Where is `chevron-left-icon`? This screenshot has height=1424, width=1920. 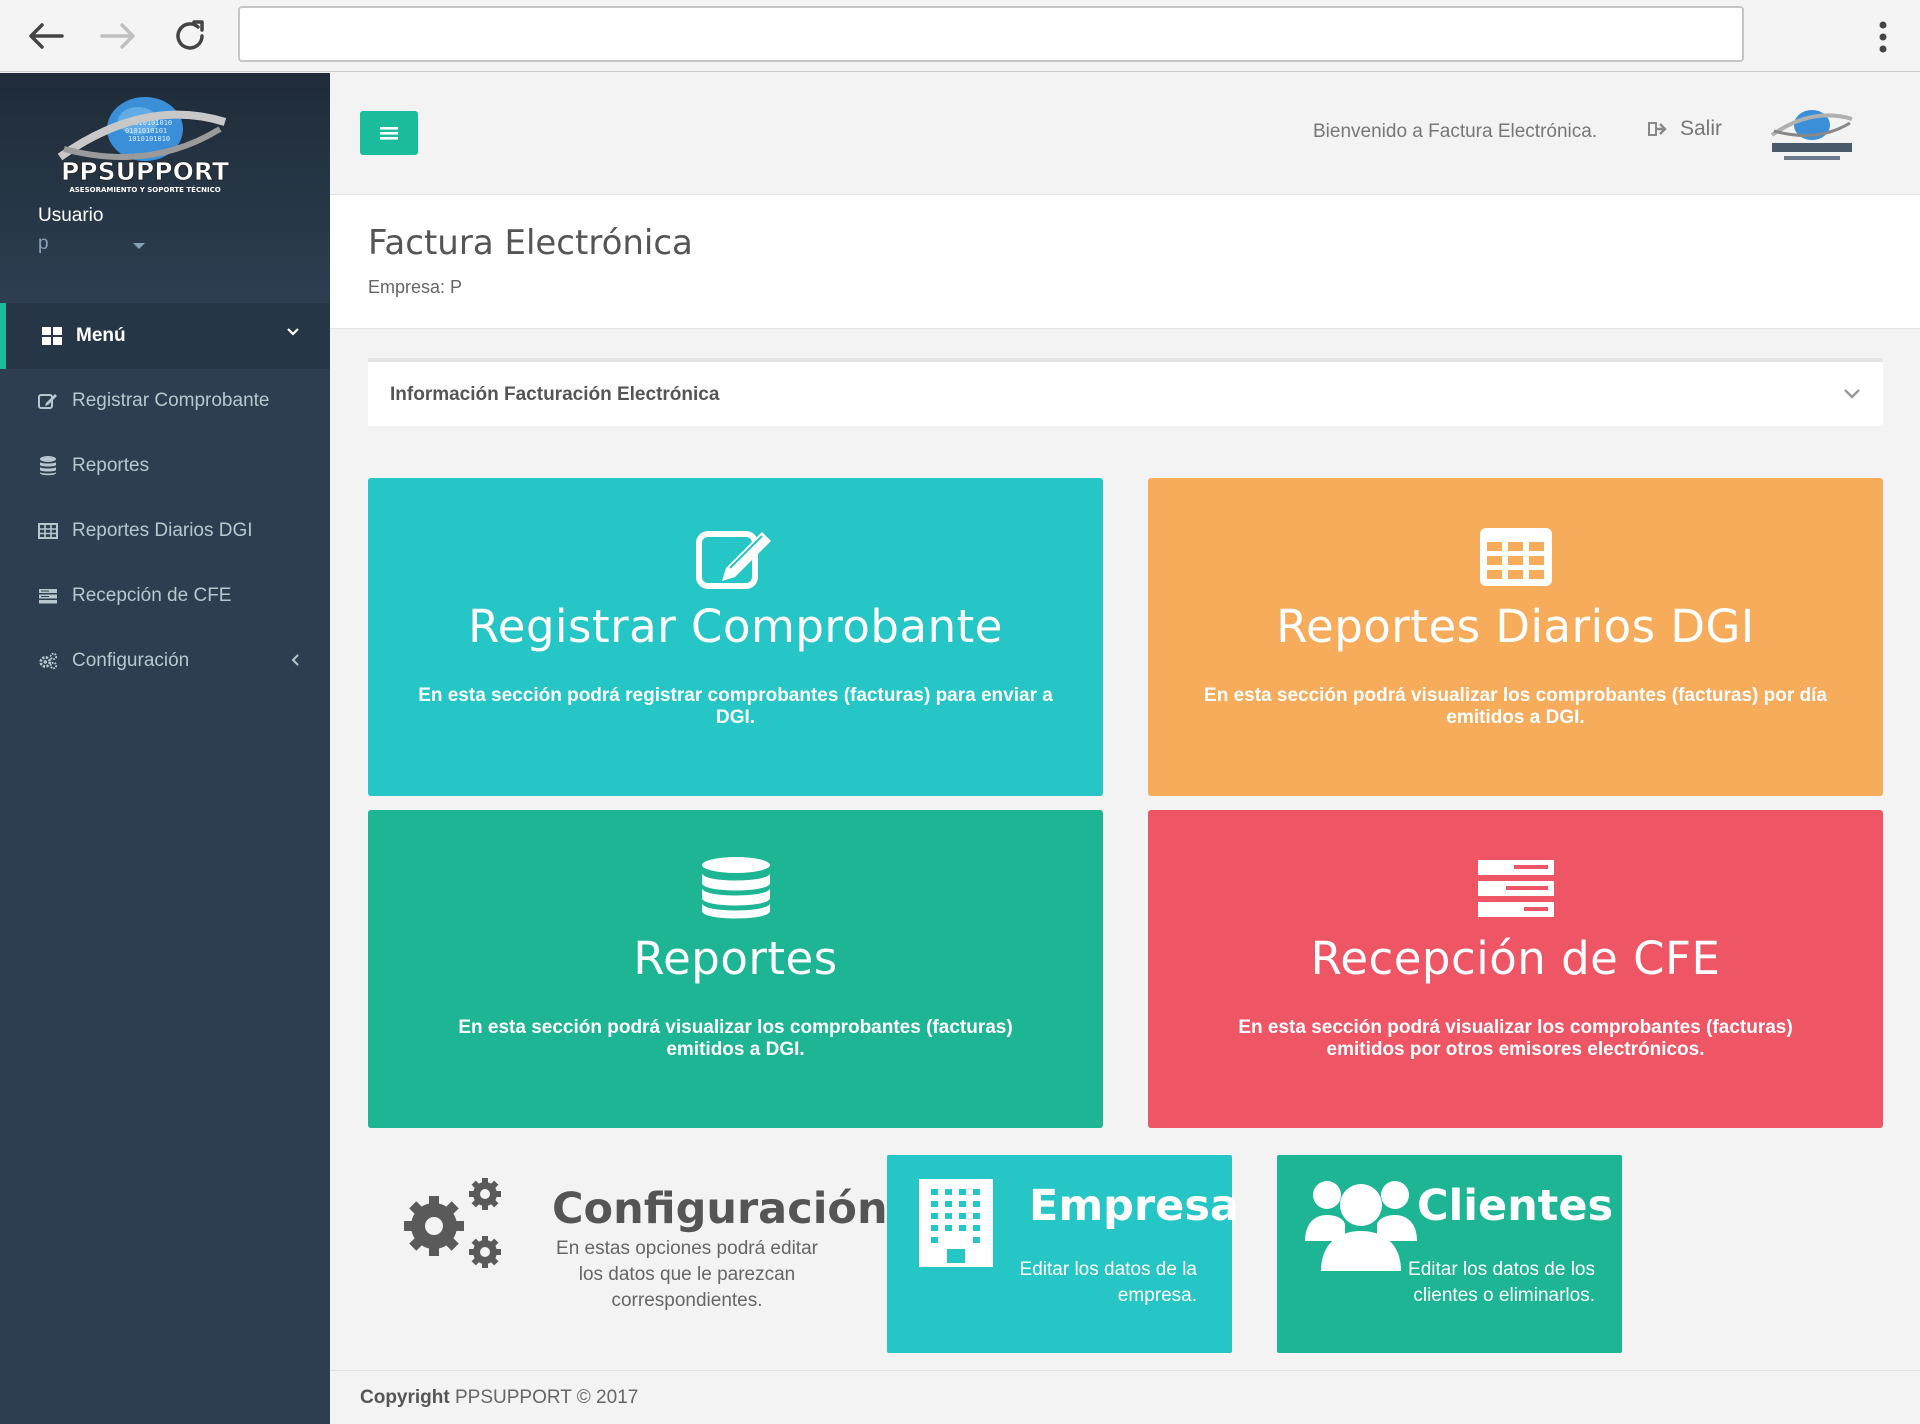 chevron-left-icon is located at coordinates (295, 660).